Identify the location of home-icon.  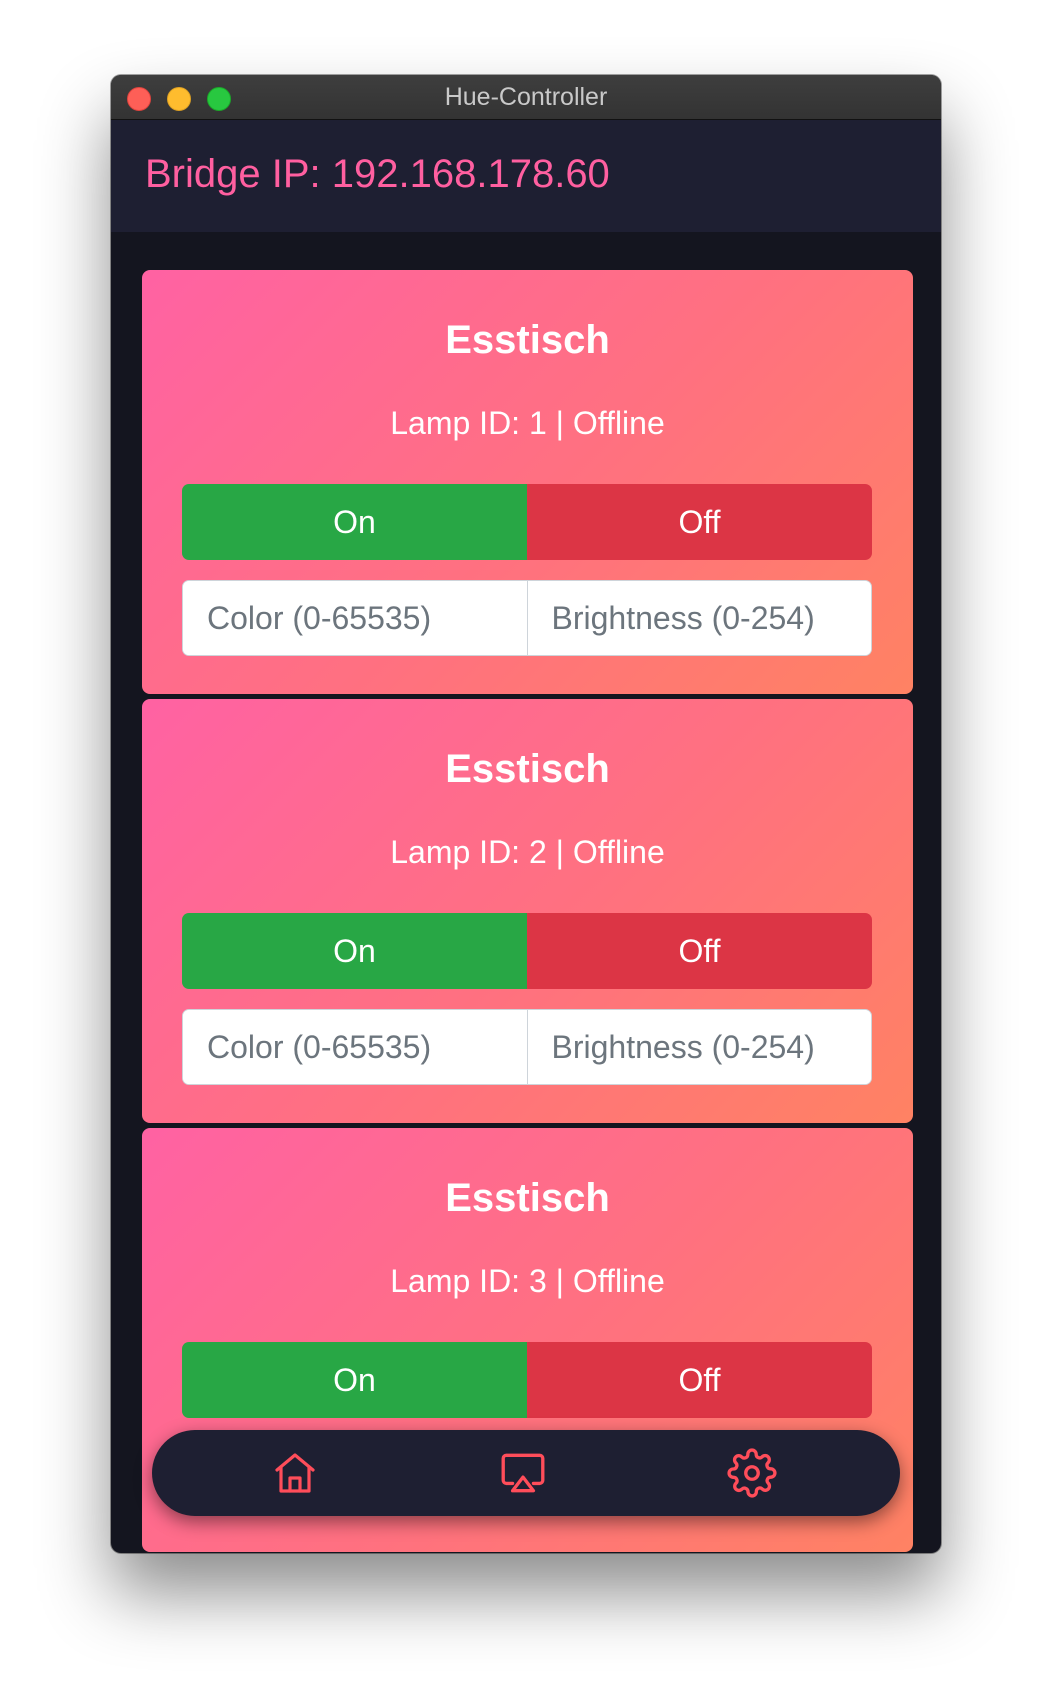
(295, 1473).